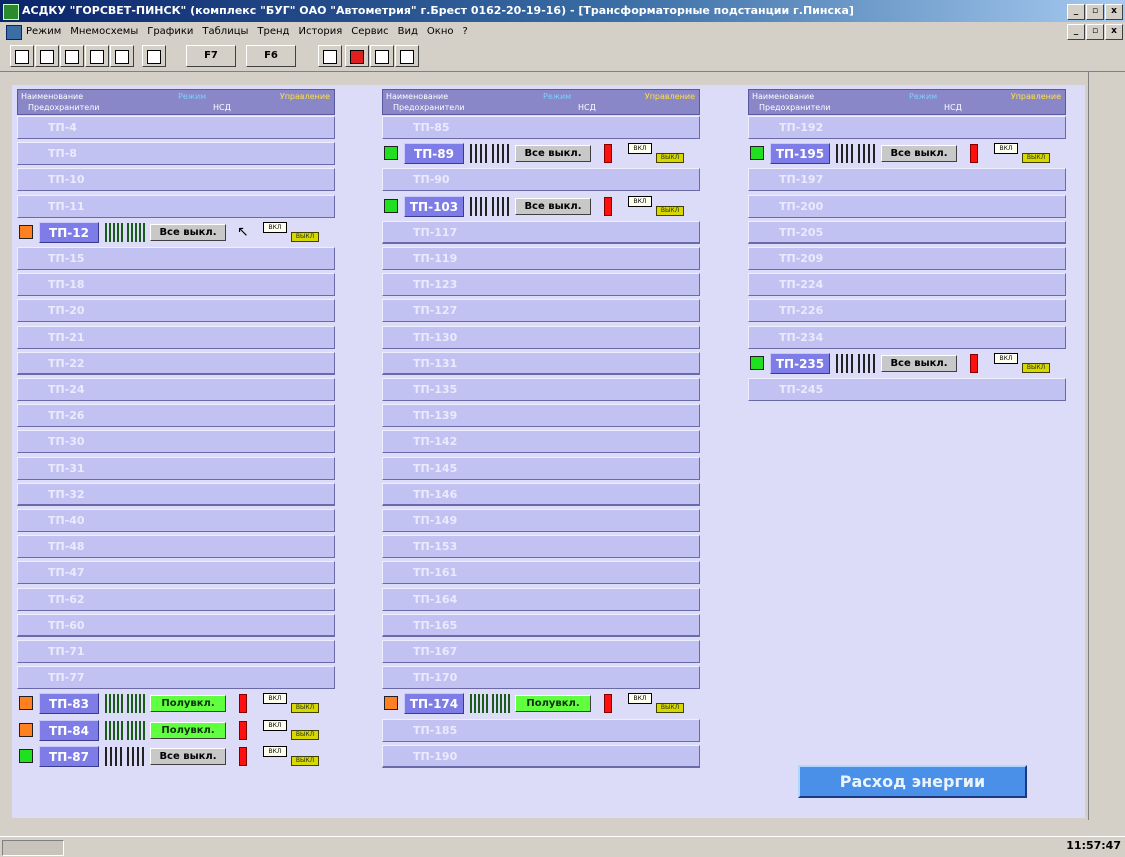 The height and width of the screenshot is (857, 1125). What do you see at coordinates (320, 31) in the screenshot?
I see `menu-item: История` at bounding box center [320, 31].